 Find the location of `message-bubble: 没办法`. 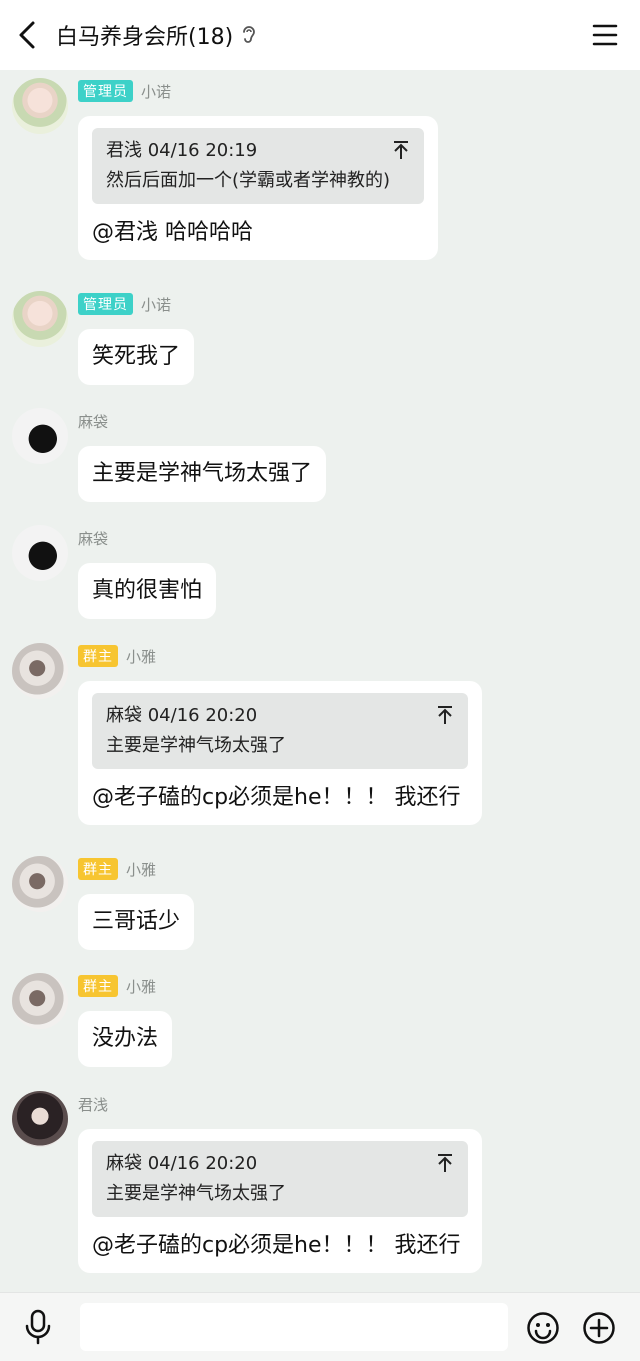

message-bubble: 没办法 is located at coordinates (125, 1039).